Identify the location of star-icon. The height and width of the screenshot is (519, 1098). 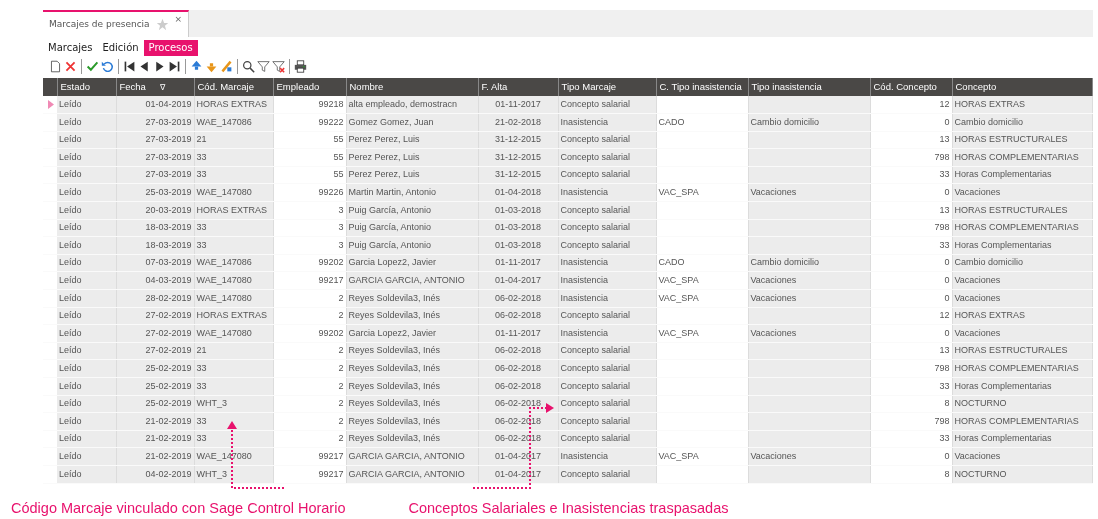
(162, 24).